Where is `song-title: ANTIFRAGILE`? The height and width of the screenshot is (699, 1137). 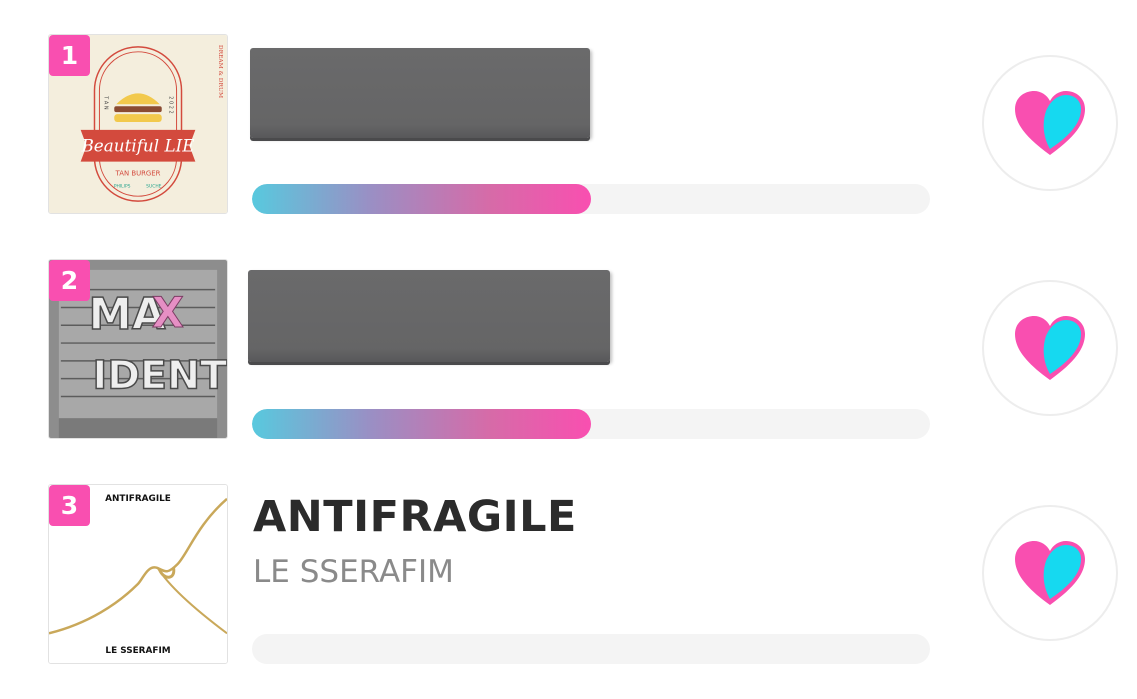 song-title: ANTIFRAGILE is located at coordinates (415, 517).